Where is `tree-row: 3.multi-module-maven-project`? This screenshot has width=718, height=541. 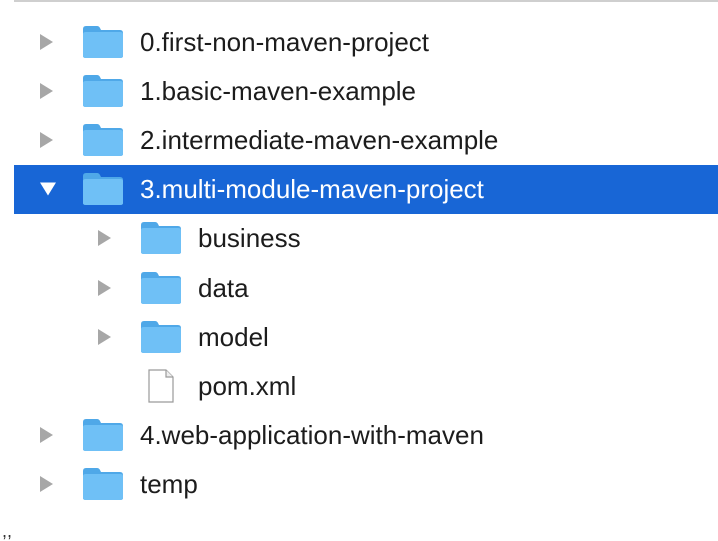 tree-row: 3.multi-module-maven-project is located at coordinates (366, 189).